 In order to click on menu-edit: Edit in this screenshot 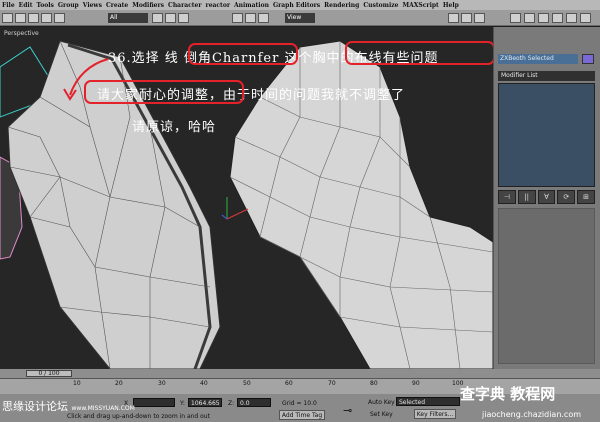, I will do `click(26, 5)`.